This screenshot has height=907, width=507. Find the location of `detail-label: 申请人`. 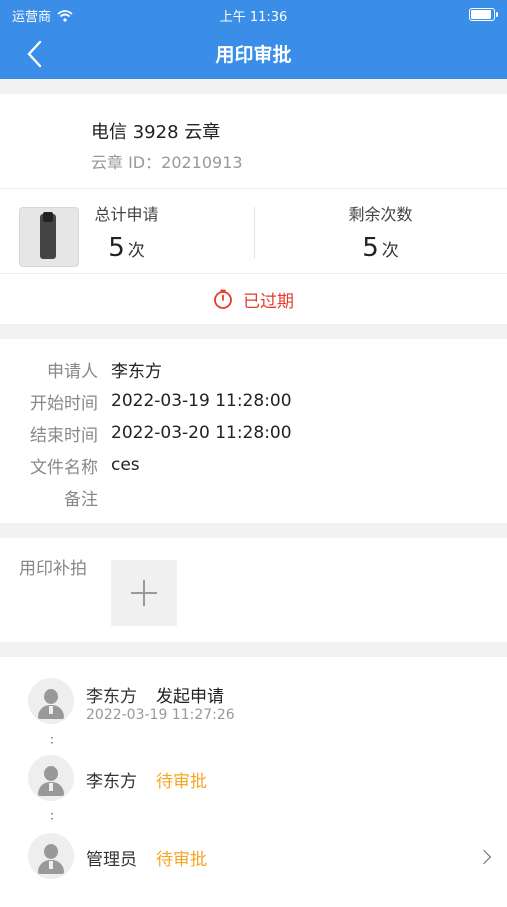

detail-label: 申请人 is located at coordinates (72, 371).